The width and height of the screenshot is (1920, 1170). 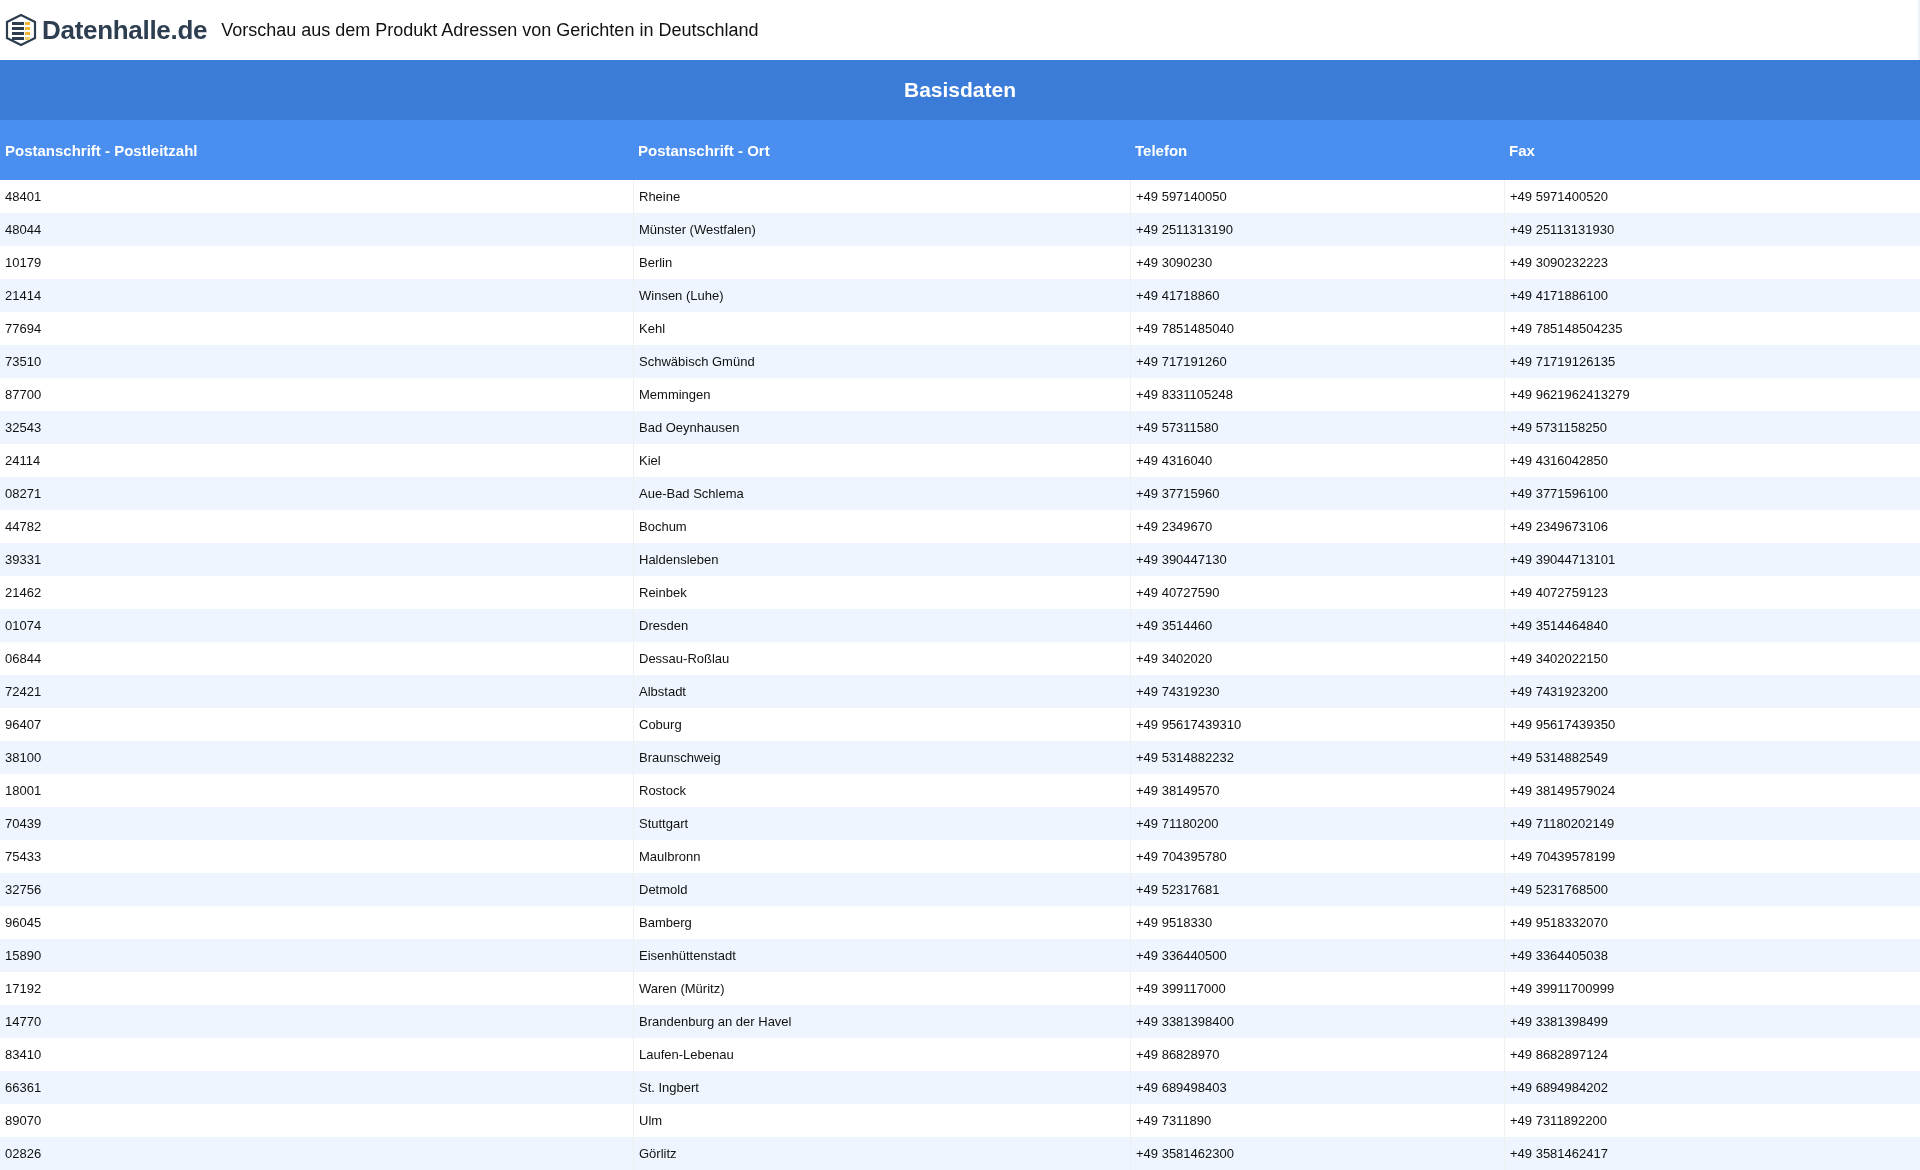 What do you see at coordinates (316, 625) in the screenshot?
I see `table-cell: 01074` at bounding box center [316, 625].